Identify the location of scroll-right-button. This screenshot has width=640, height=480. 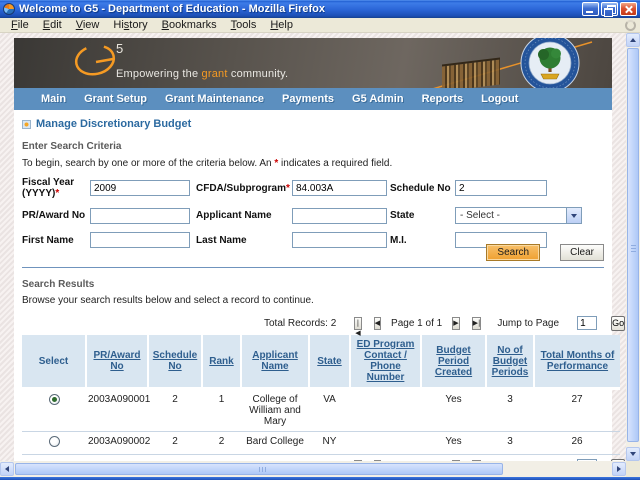
(619, 469).